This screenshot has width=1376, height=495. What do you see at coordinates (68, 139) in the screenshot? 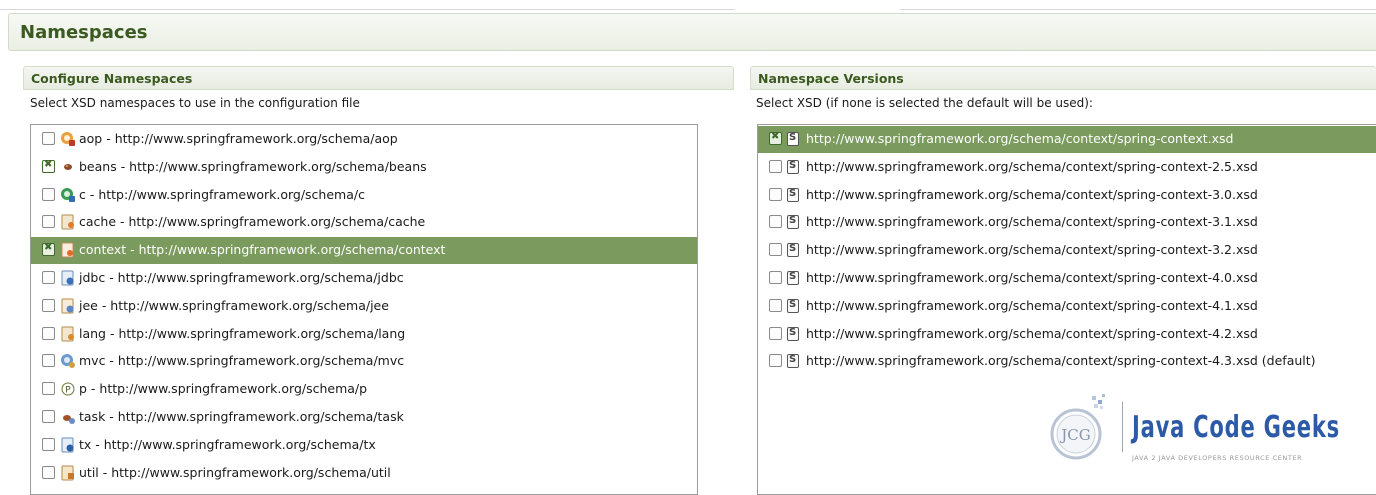
I see `aop-icon` at bounding box center [68, 139].